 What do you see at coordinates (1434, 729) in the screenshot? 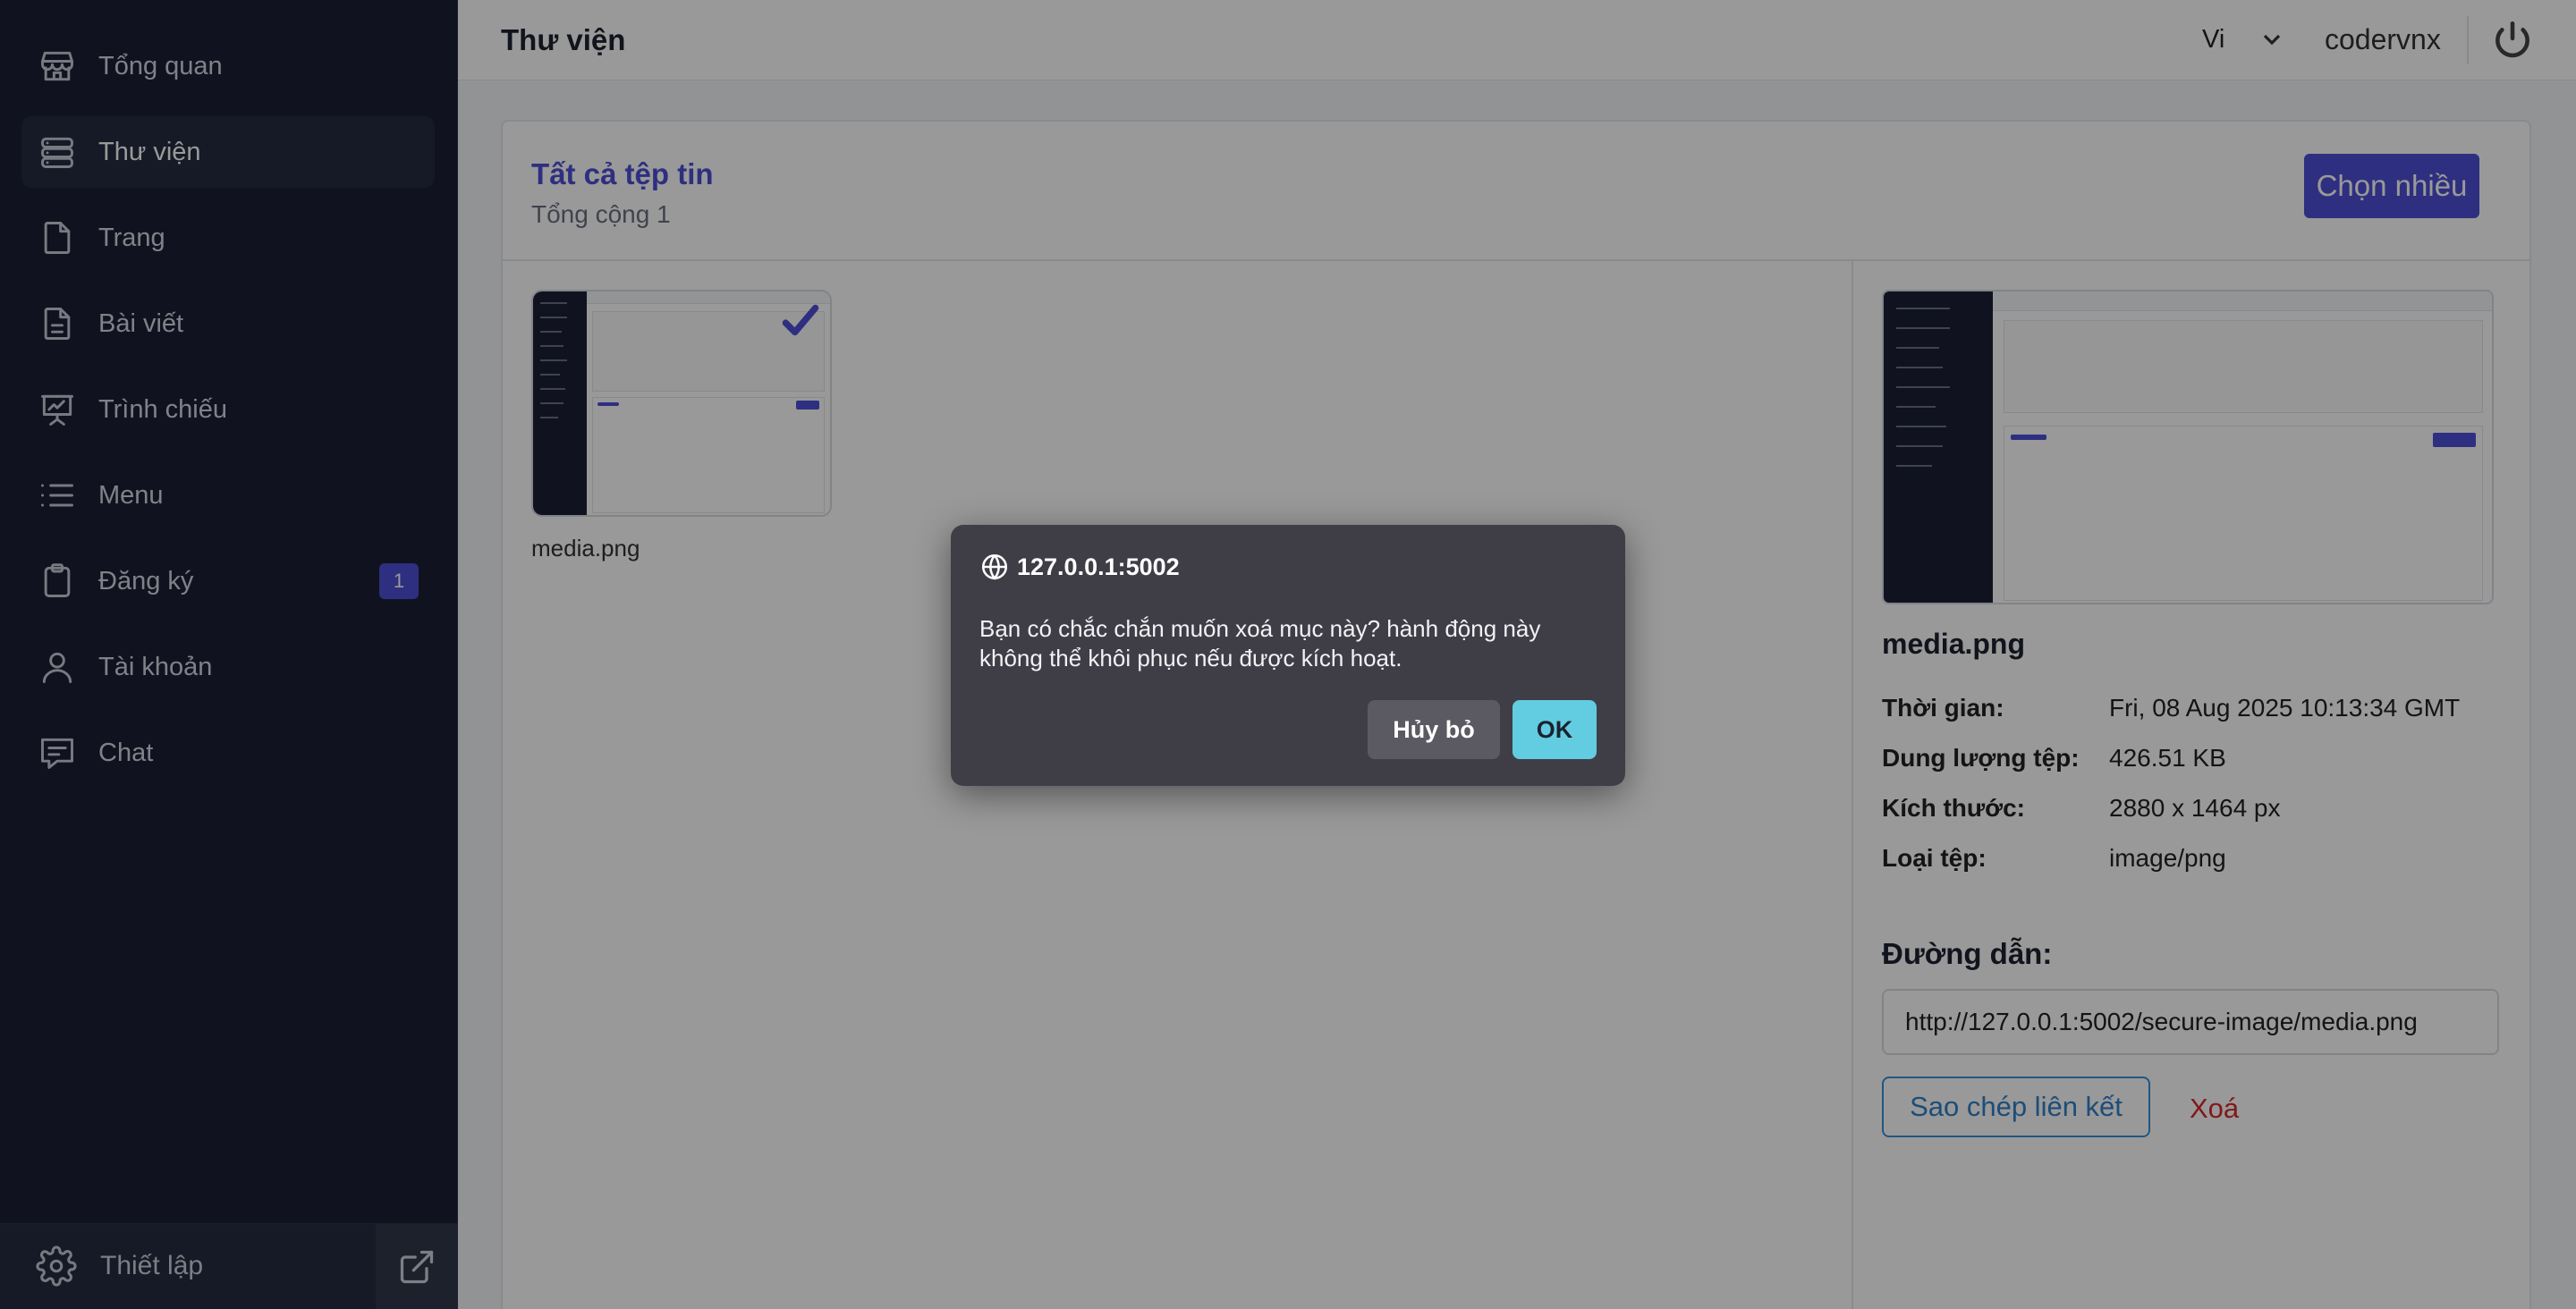
I see `cancel-button: Hủy bỏ` at bounding box center [1434, 729].